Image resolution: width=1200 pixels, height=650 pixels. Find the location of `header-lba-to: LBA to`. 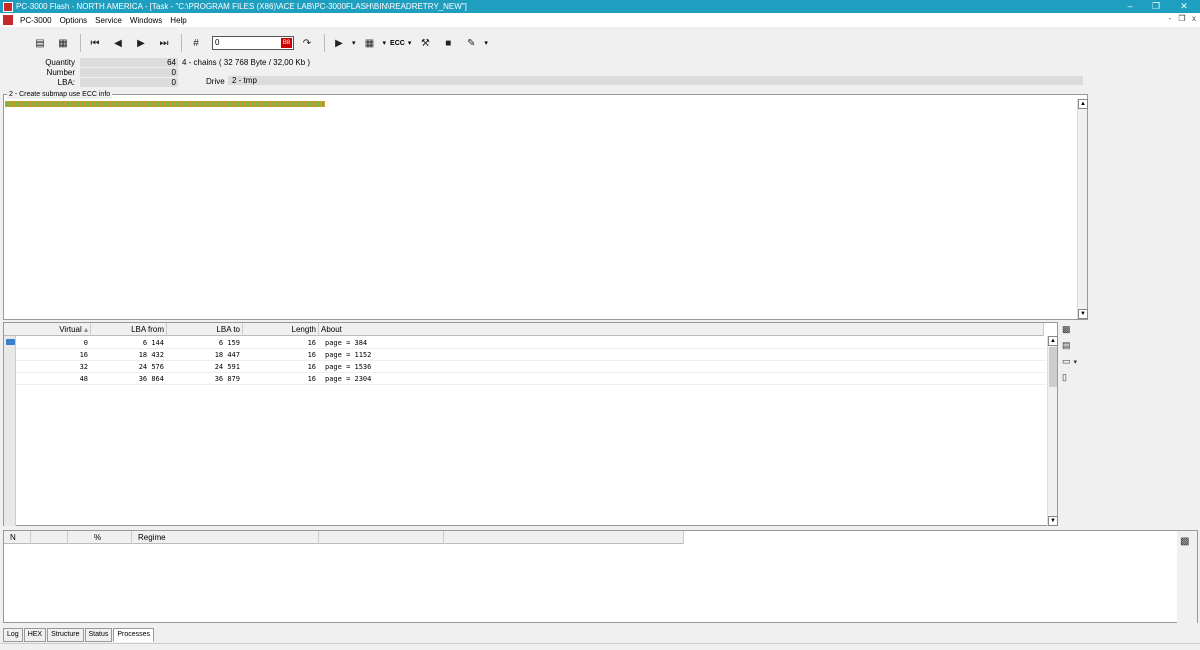

header-lba-to: LBA to is located at coordinates (205, 329).